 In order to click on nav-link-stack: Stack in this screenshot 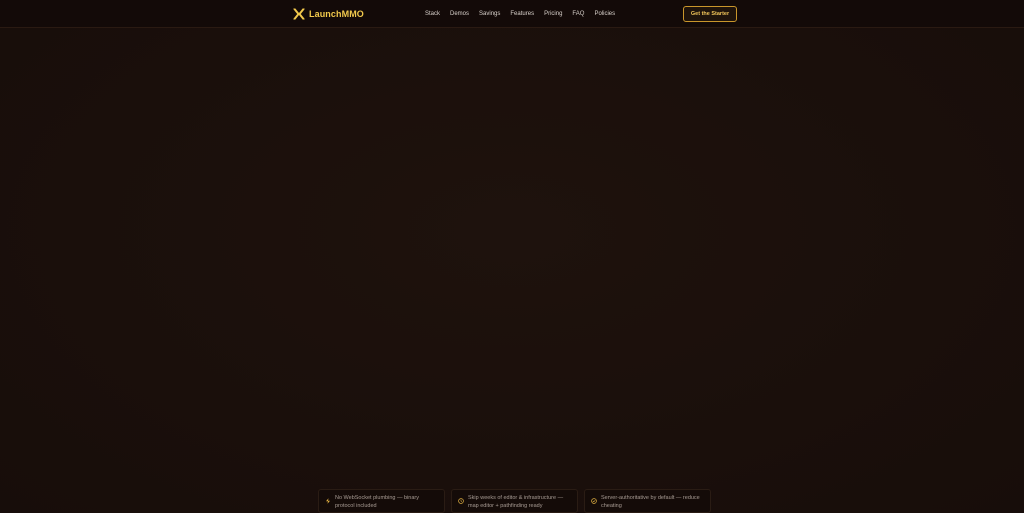, I will do `click(432, 14)`.